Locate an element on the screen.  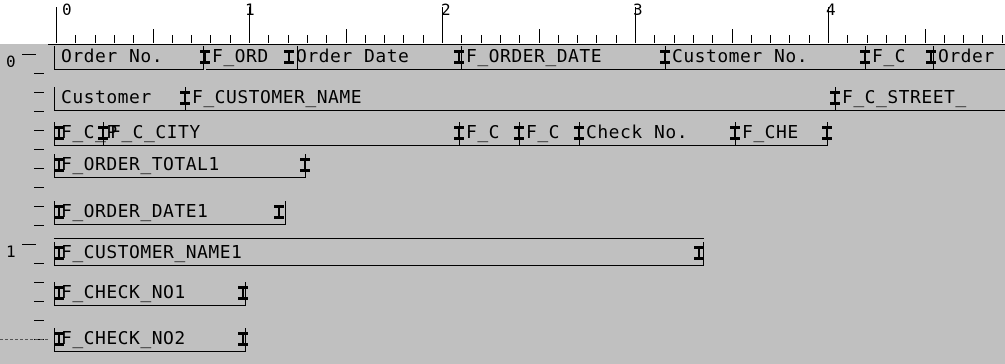
horizontal-ruler: 0 1 2 3 4 is located at coordinates (526, 22).